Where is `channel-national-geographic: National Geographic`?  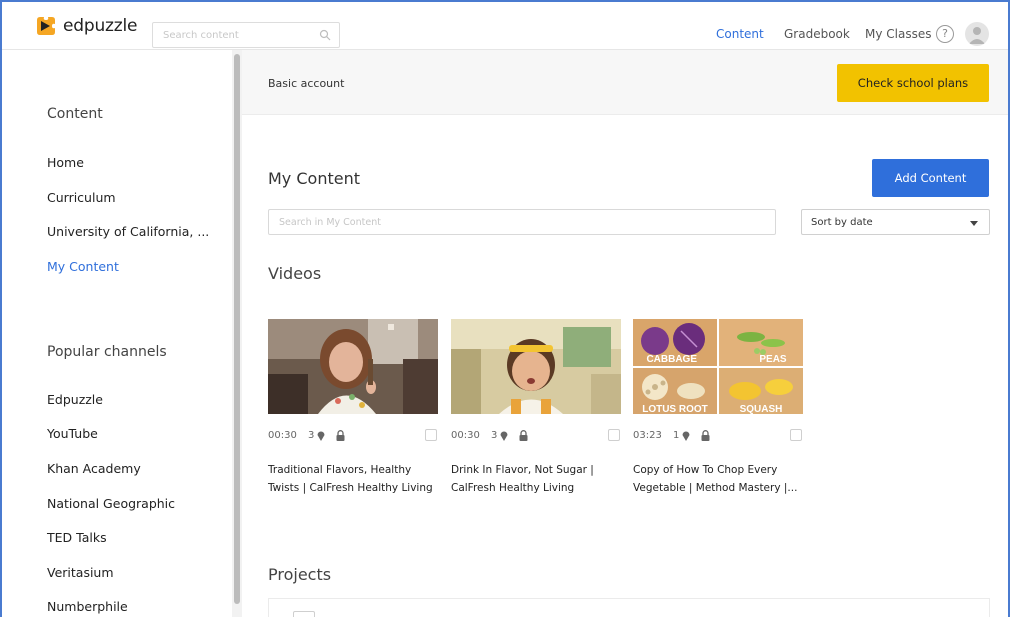 channel-national-geographic: National Geographic is located at coordinates (111, 503).